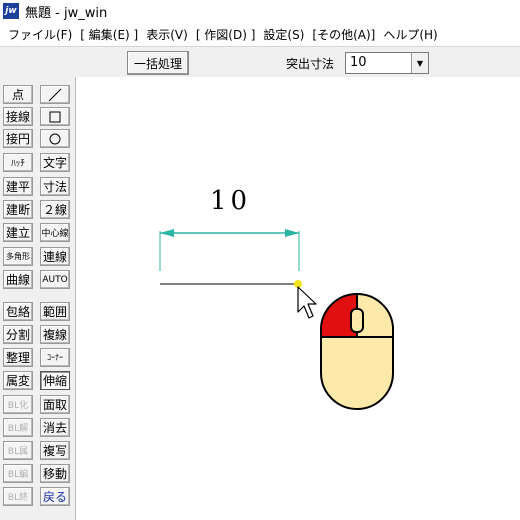 This screenshot has width=520, height=520. What do you see at coordinates (109, 34) in the screenshot?
I see `menu-edit: [ 編集(E) ]` at bounding box center [109, 34].